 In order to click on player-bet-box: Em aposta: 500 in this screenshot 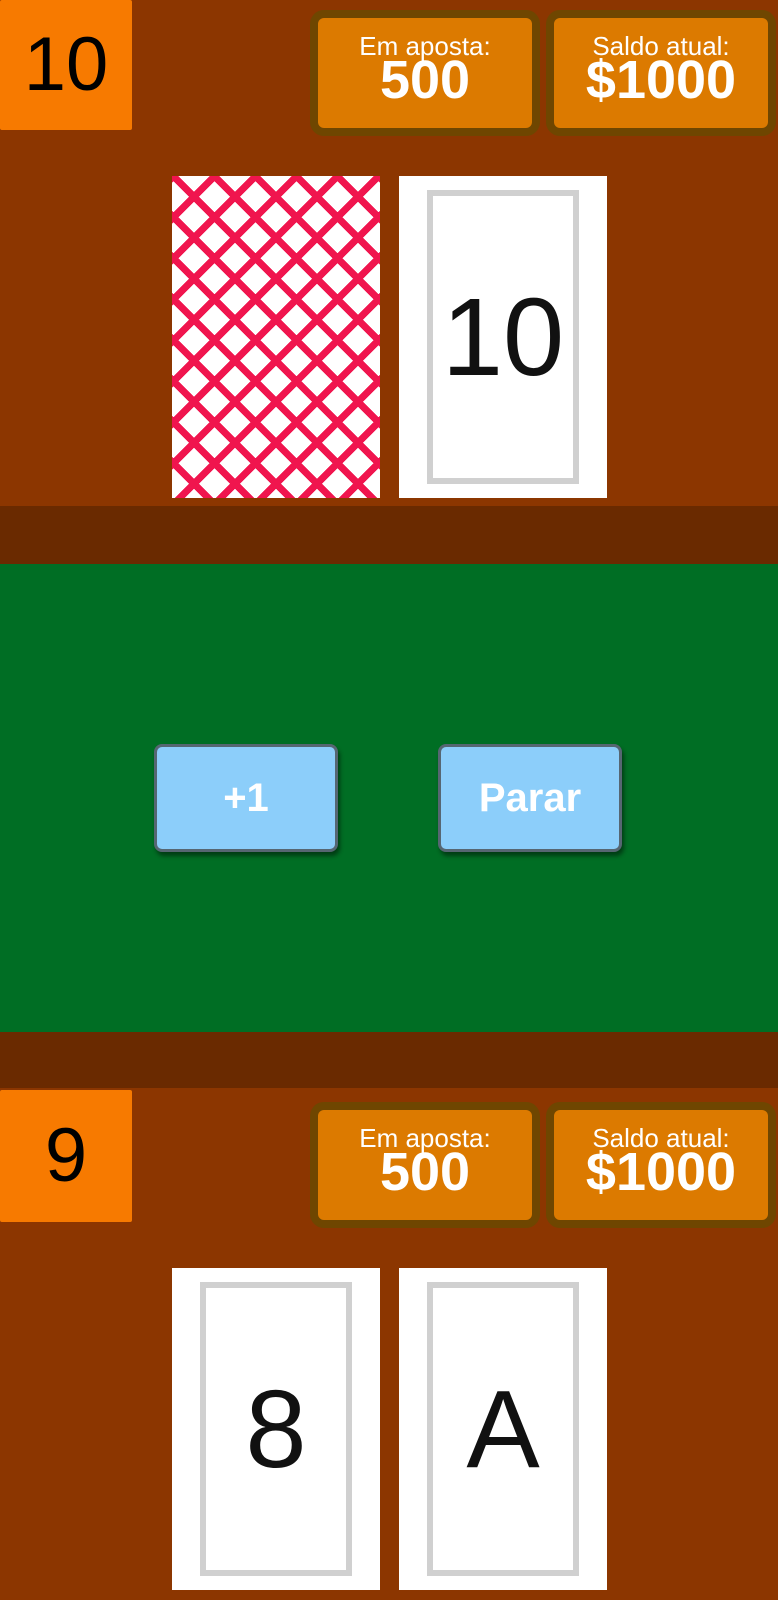, I will do `click(425, 1165)`.